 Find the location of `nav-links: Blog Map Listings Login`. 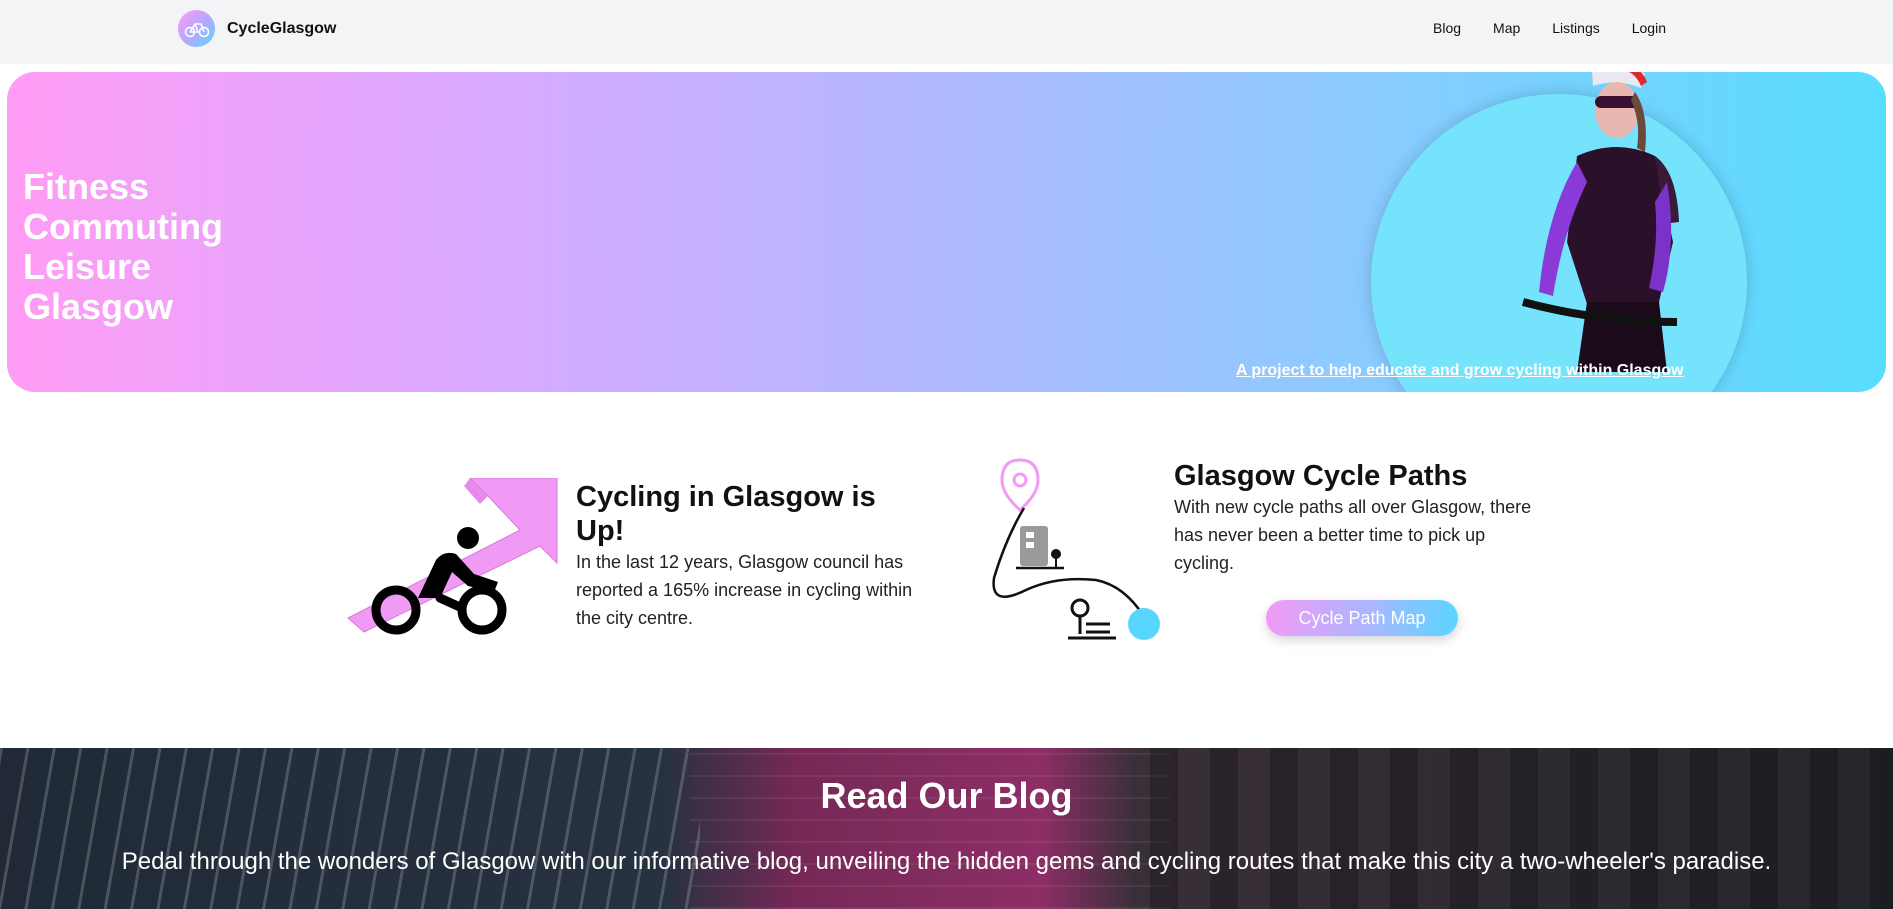

nav-links: Blog Map Listings Login is located at coordinates (1549, 28).